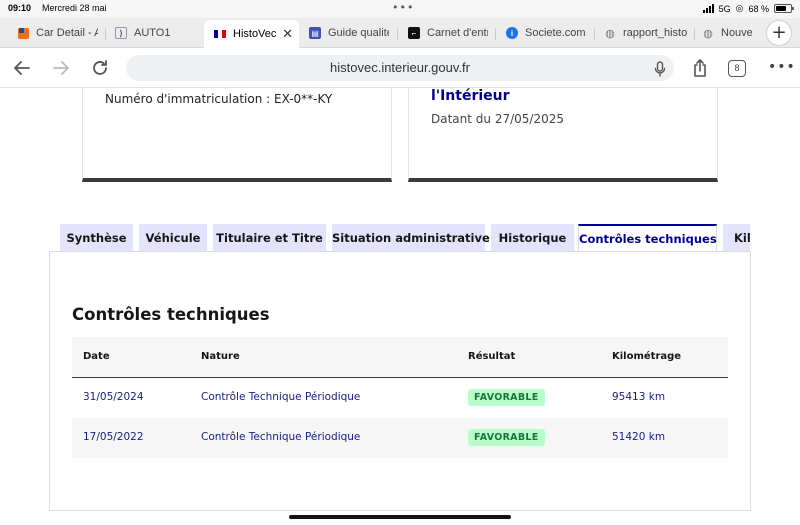  What do you see at coordinates (512, 33) in the screenshot?
I see `info-favicon: i` at bounding box center [512, 33].